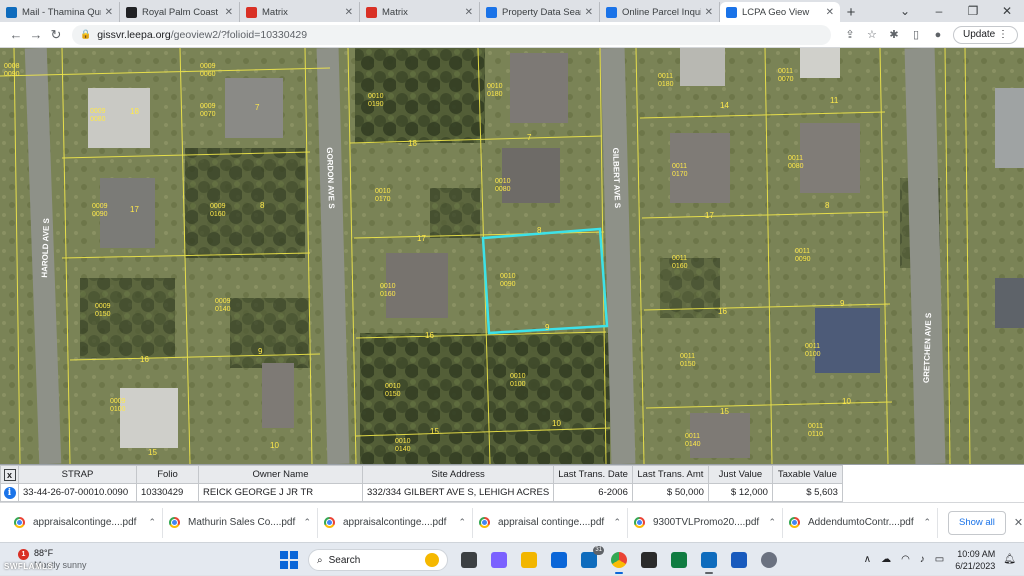  What do you see at coordinates (499, 560) in the screenshot?
I see `chat-app` at bounding box center [499, 560].